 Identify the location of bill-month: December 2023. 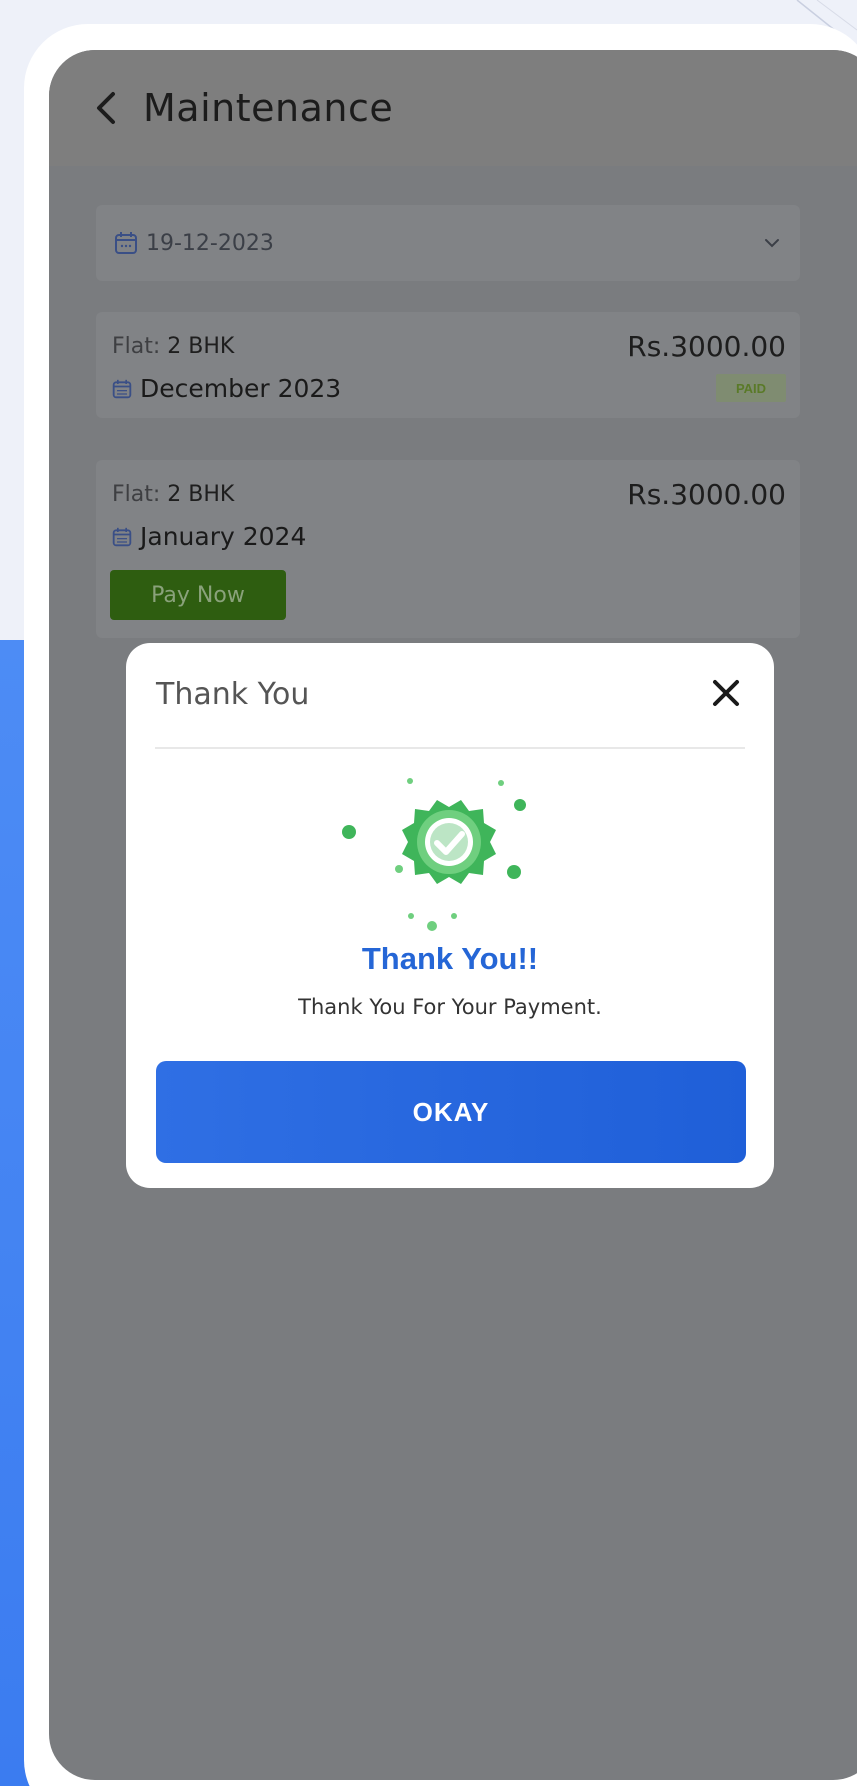
(226, 388).